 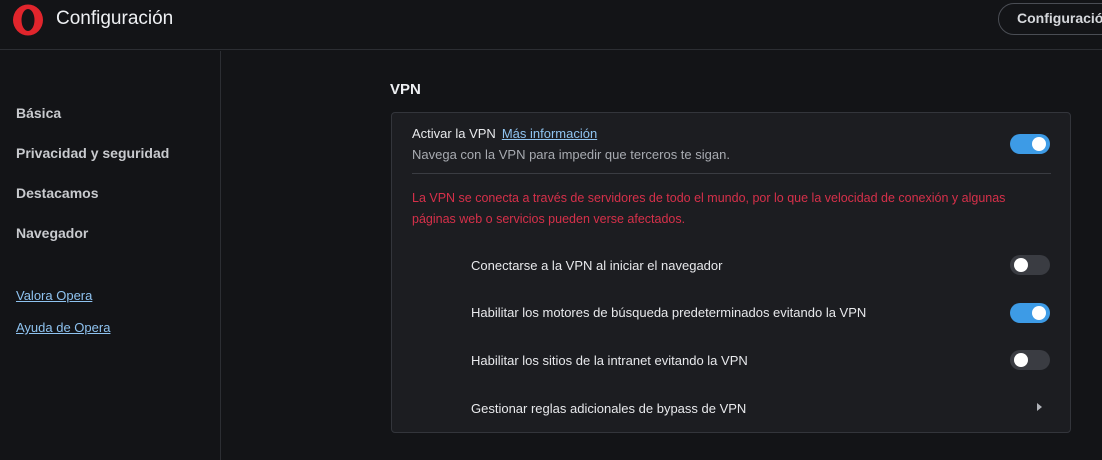 I want to click on sidebar-item-destacamos: Destacamos, so click(x=57, y=193).